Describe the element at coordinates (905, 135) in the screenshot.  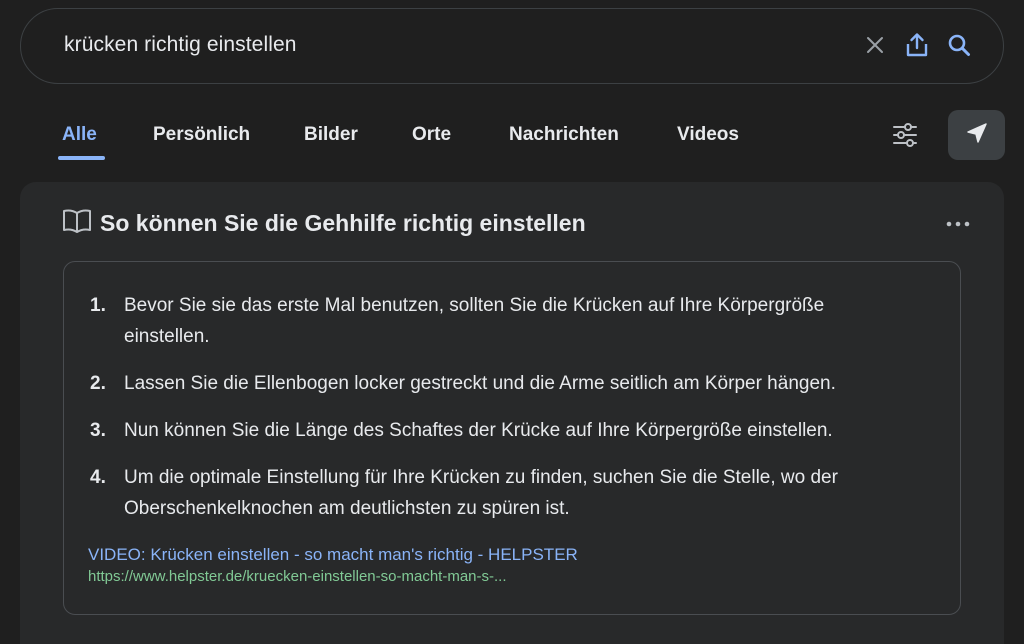
I see `tune-icon` at that location.